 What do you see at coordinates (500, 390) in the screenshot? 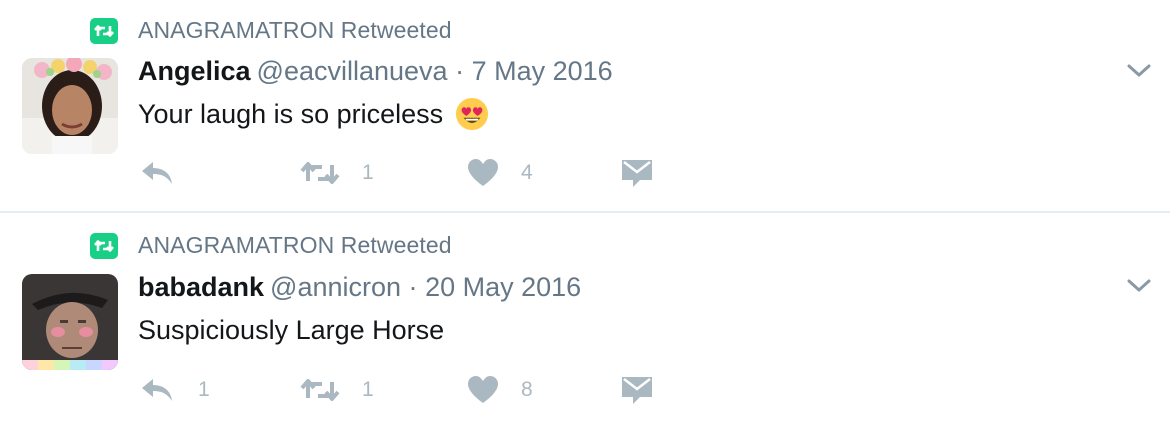
I see `like-button: 8` at bounding box center [500, 390].